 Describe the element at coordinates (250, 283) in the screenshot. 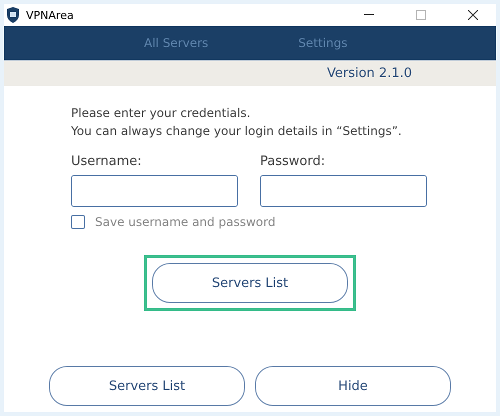

I see `servers-list-button: Servers List` at that location.